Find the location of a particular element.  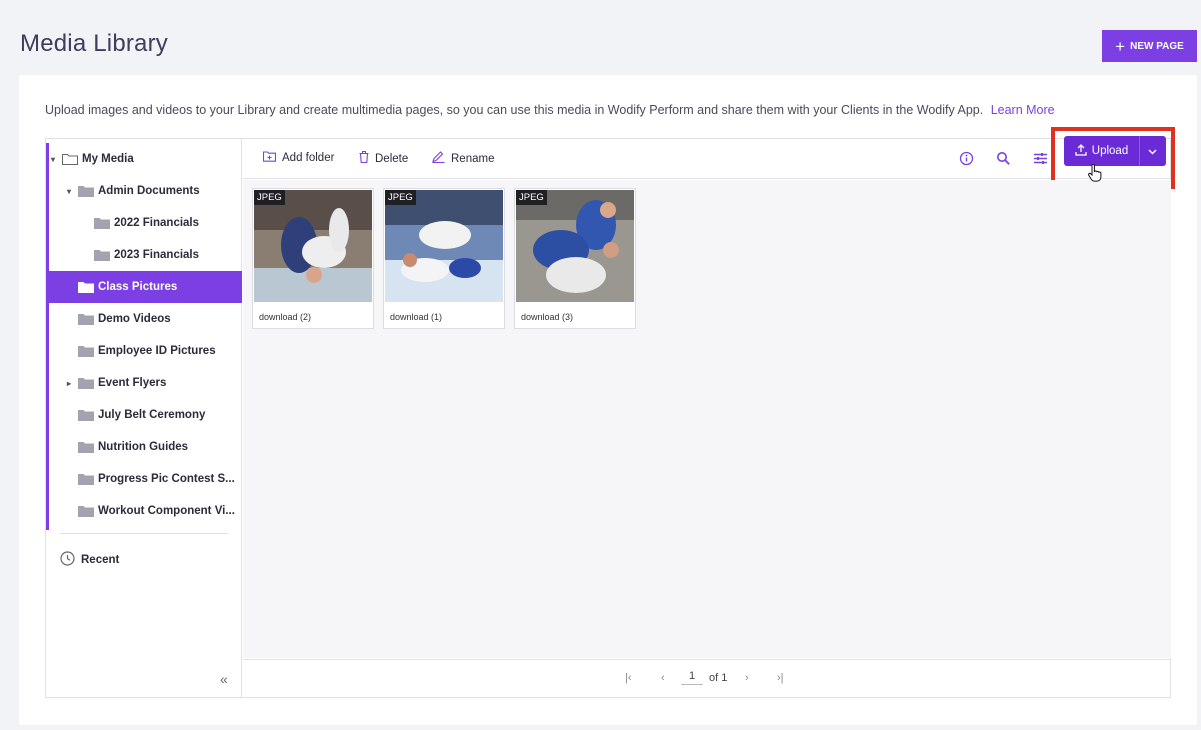

sidebar-folder-item: ▸ Event Flyers is located at coordinates (145, 383).